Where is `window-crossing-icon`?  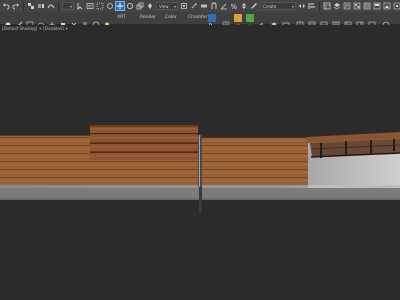
window-crossing-icon is located at coordinates (110, 6).